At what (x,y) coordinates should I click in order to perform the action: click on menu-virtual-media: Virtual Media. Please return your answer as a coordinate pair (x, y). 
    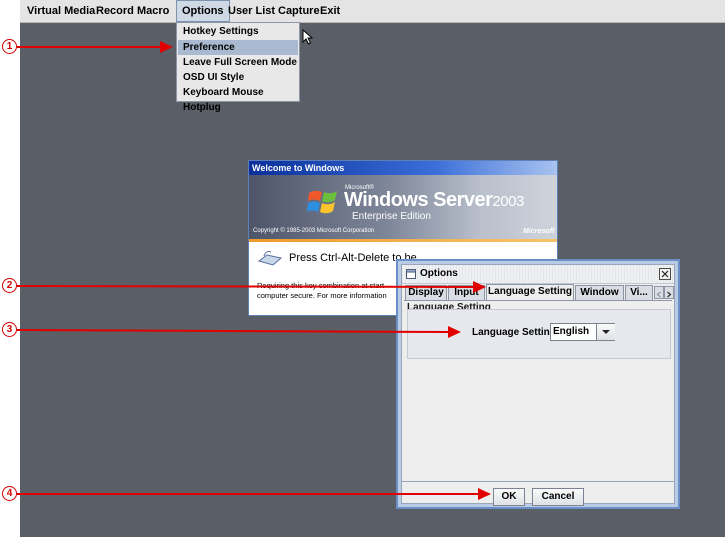
    Looking at the image, I should click on (61, 11).